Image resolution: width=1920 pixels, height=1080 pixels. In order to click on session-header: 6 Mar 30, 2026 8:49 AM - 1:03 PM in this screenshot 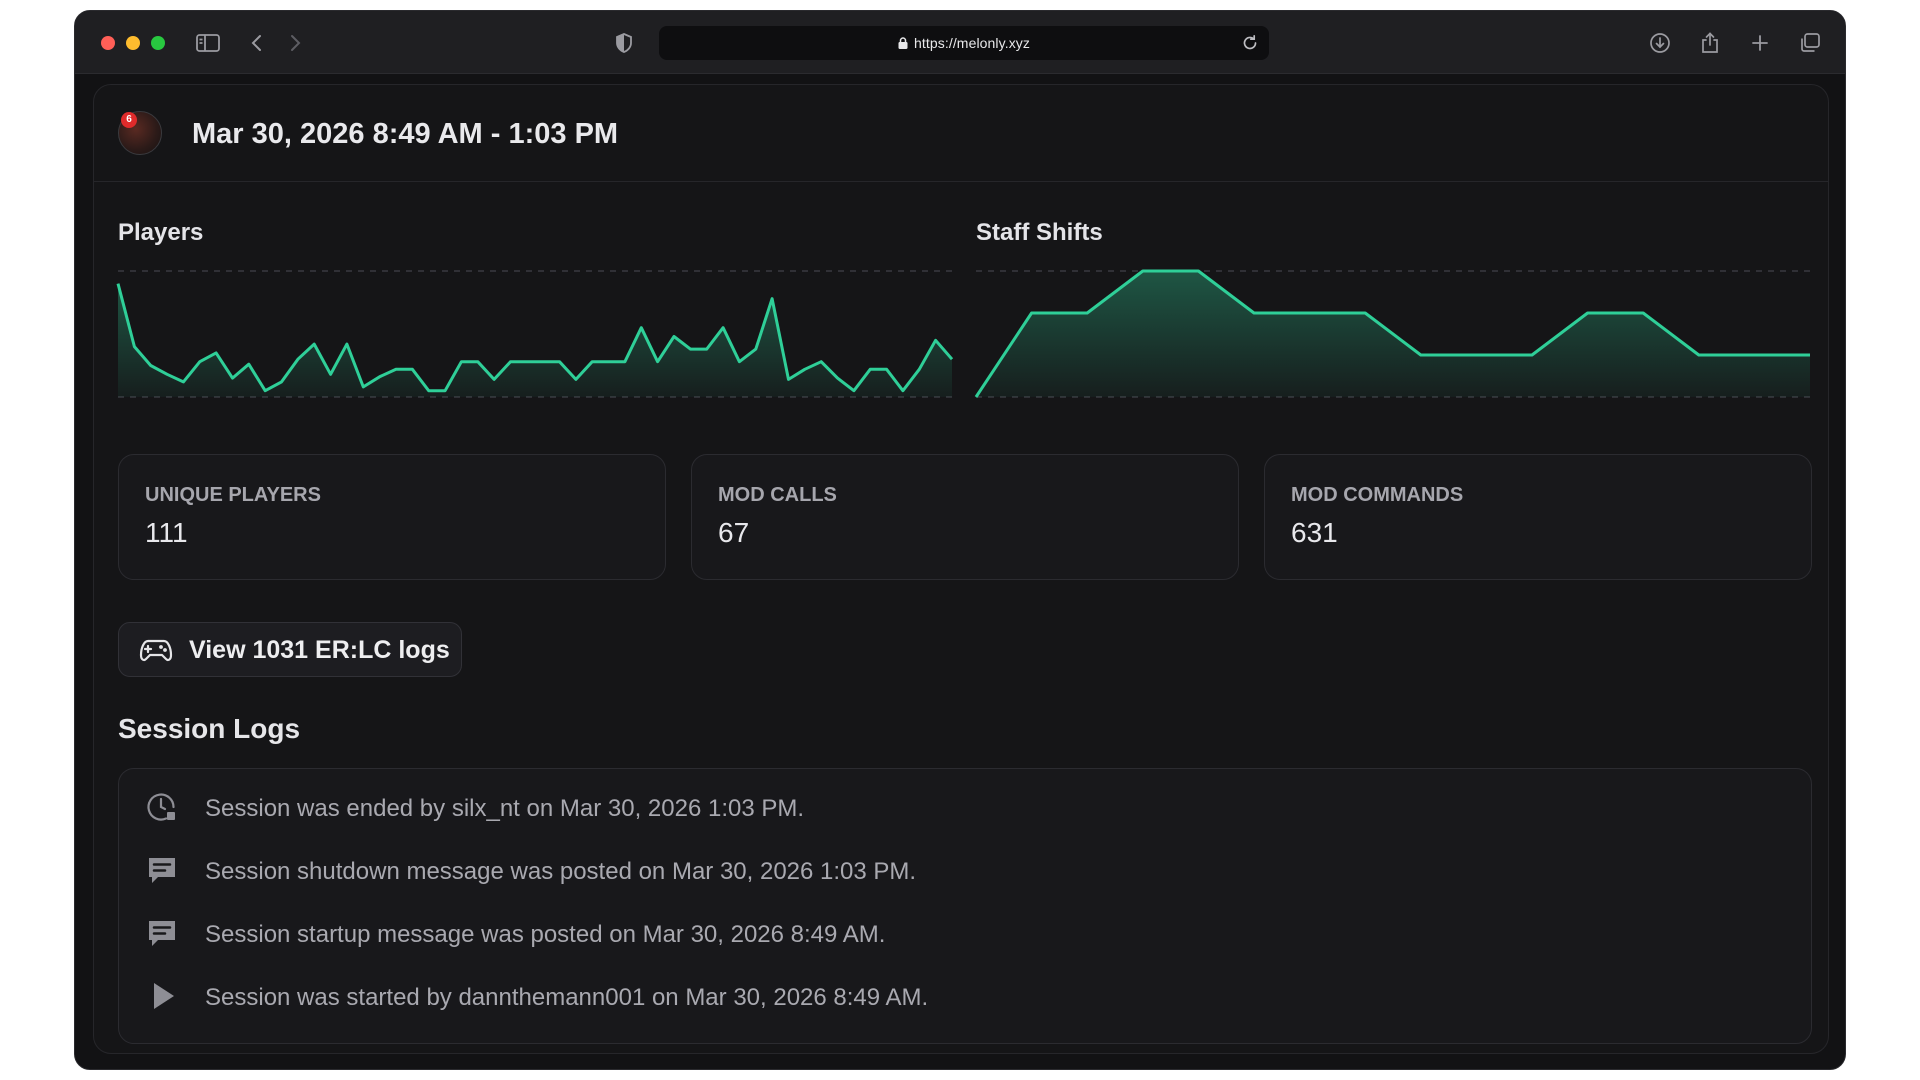, I will do `click(961, 133)`.